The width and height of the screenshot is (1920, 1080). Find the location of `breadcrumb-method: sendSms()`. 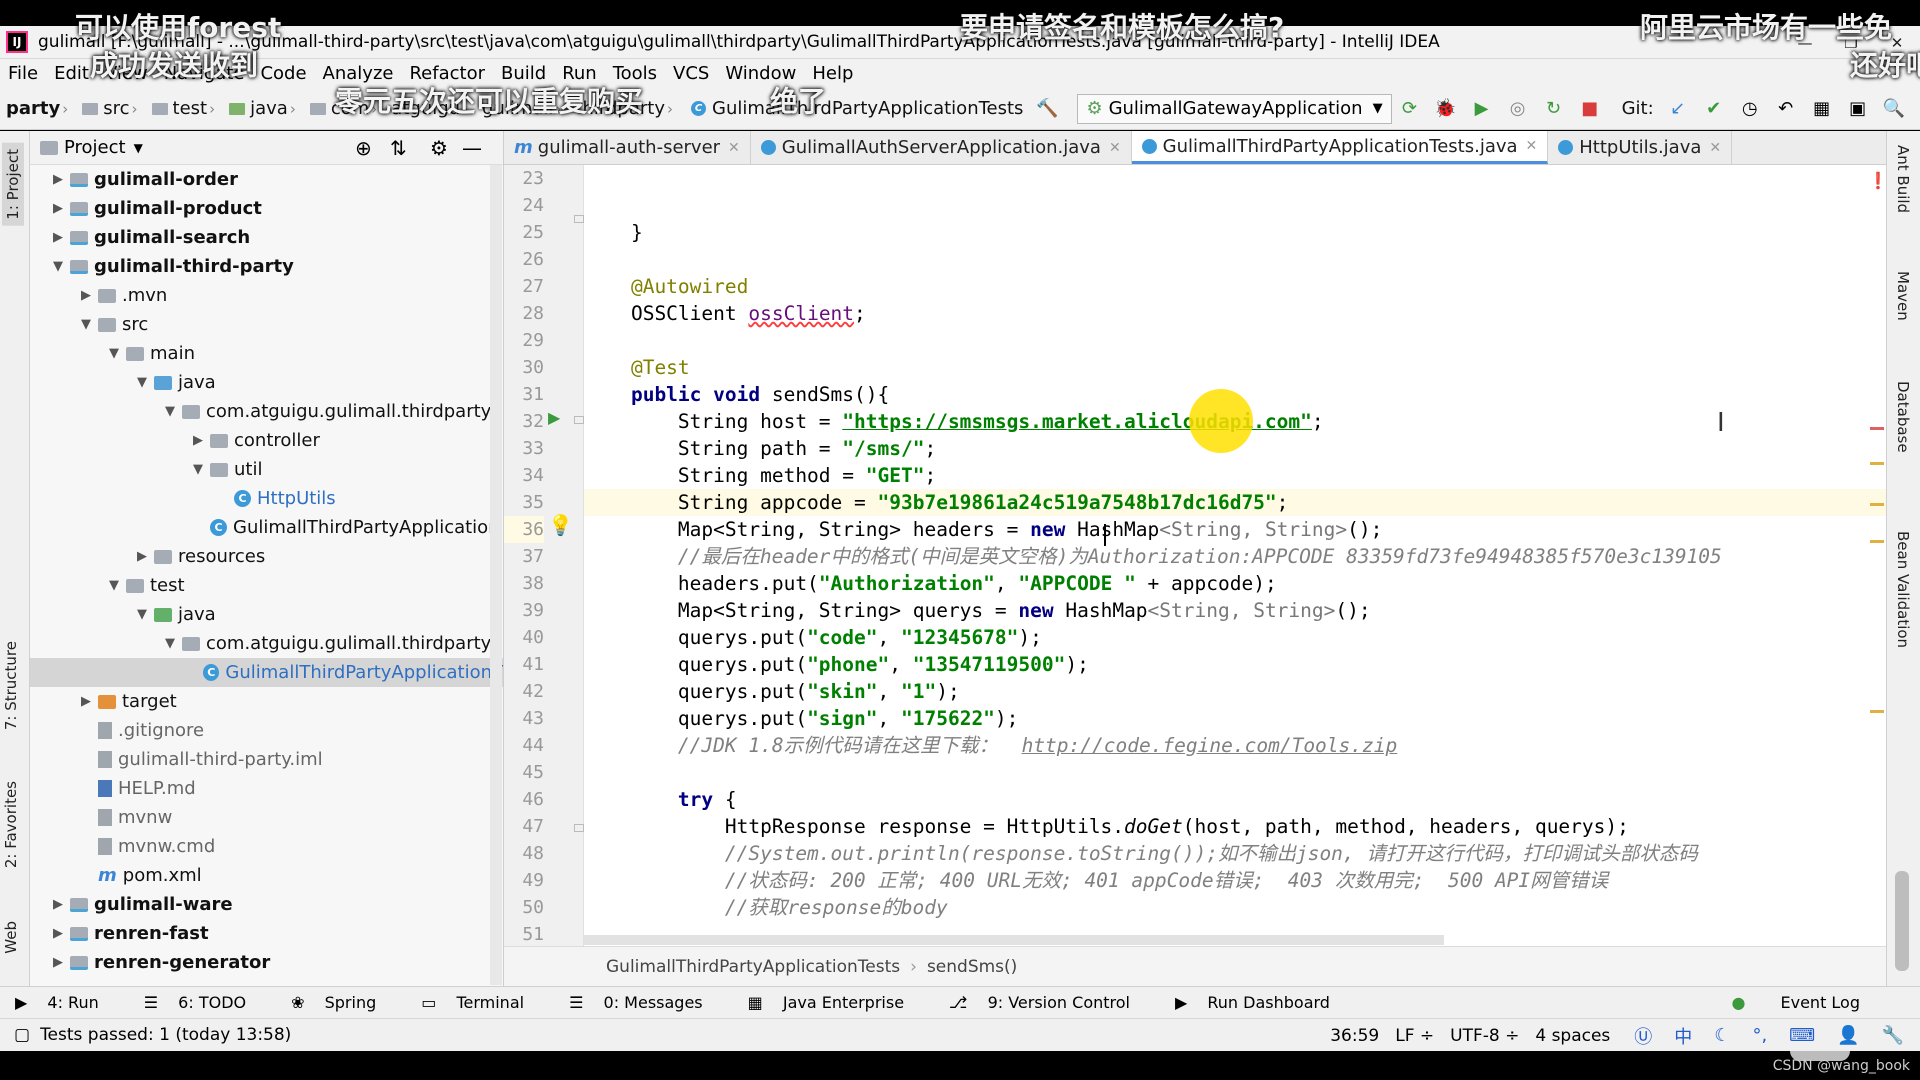

breadcrumb-method: sendSms() is located at coordinates (972, 967).